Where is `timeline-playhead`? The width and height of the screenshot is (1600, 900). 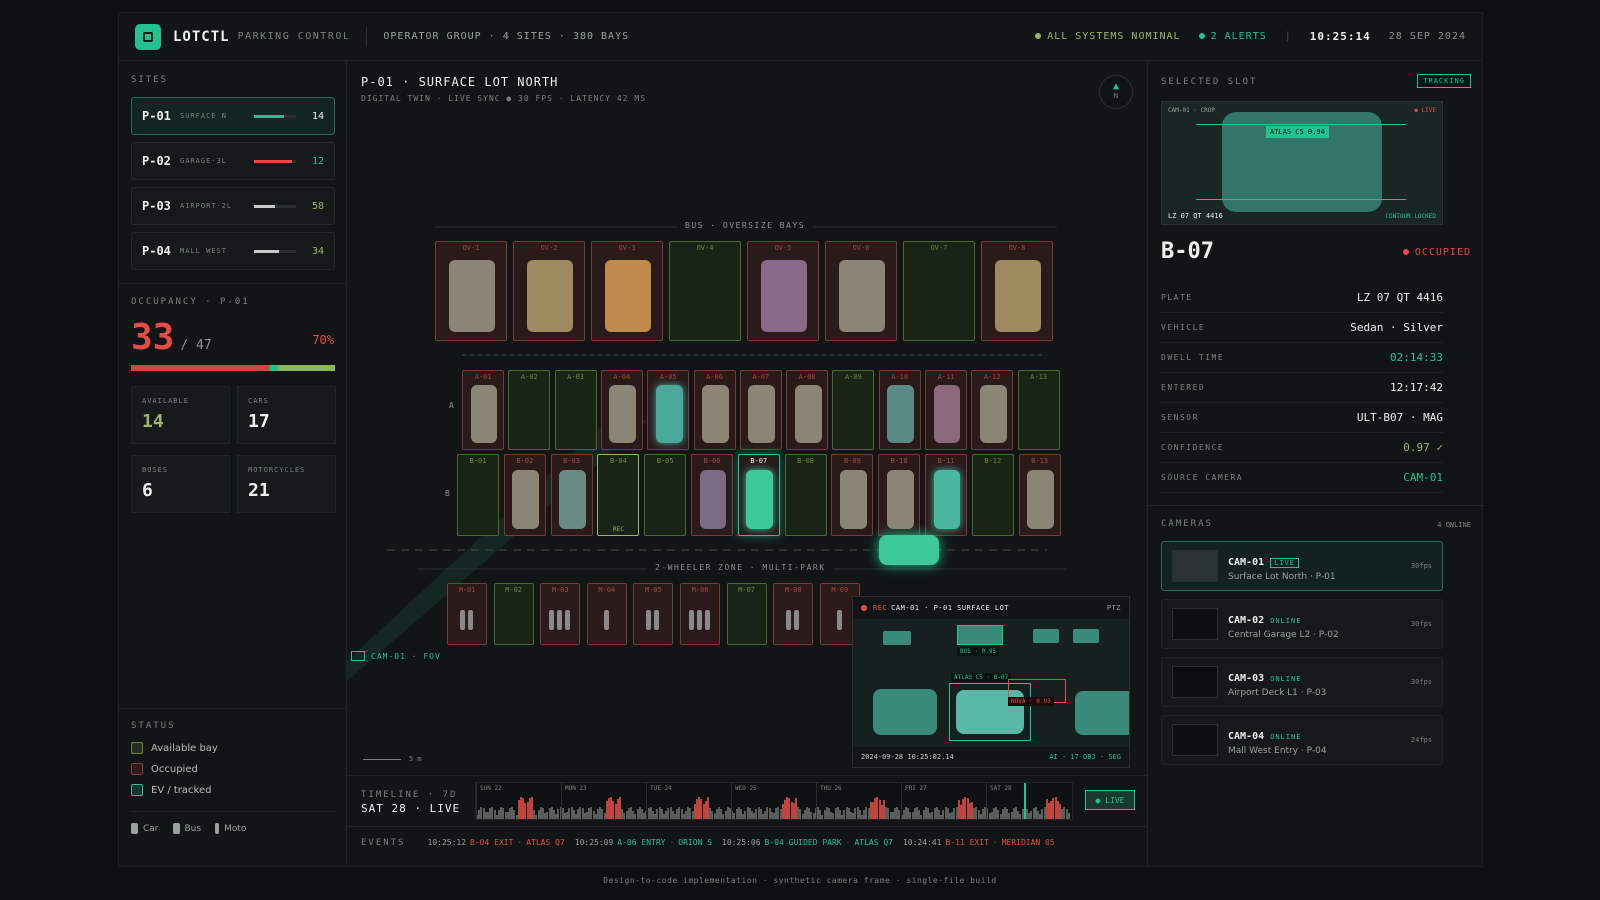 timeline-playhead is located at coordinates (1025, 801).